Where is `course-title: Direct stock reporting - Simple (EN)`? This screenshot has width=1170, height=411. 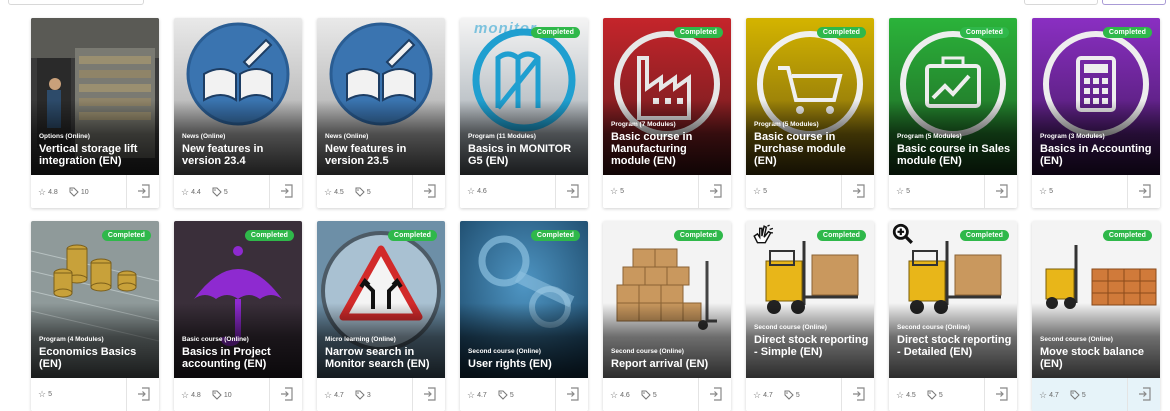 course-title: Direct stock reporting - Simple (EN) is located at coordinates (811, 346).